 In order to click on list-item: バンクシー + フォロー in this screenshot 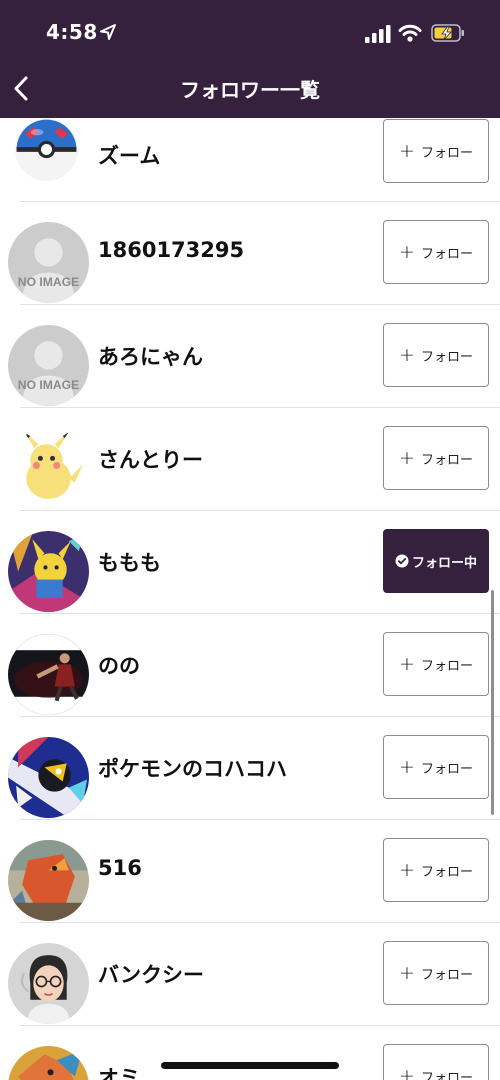, I will do `click(250, 974)`.